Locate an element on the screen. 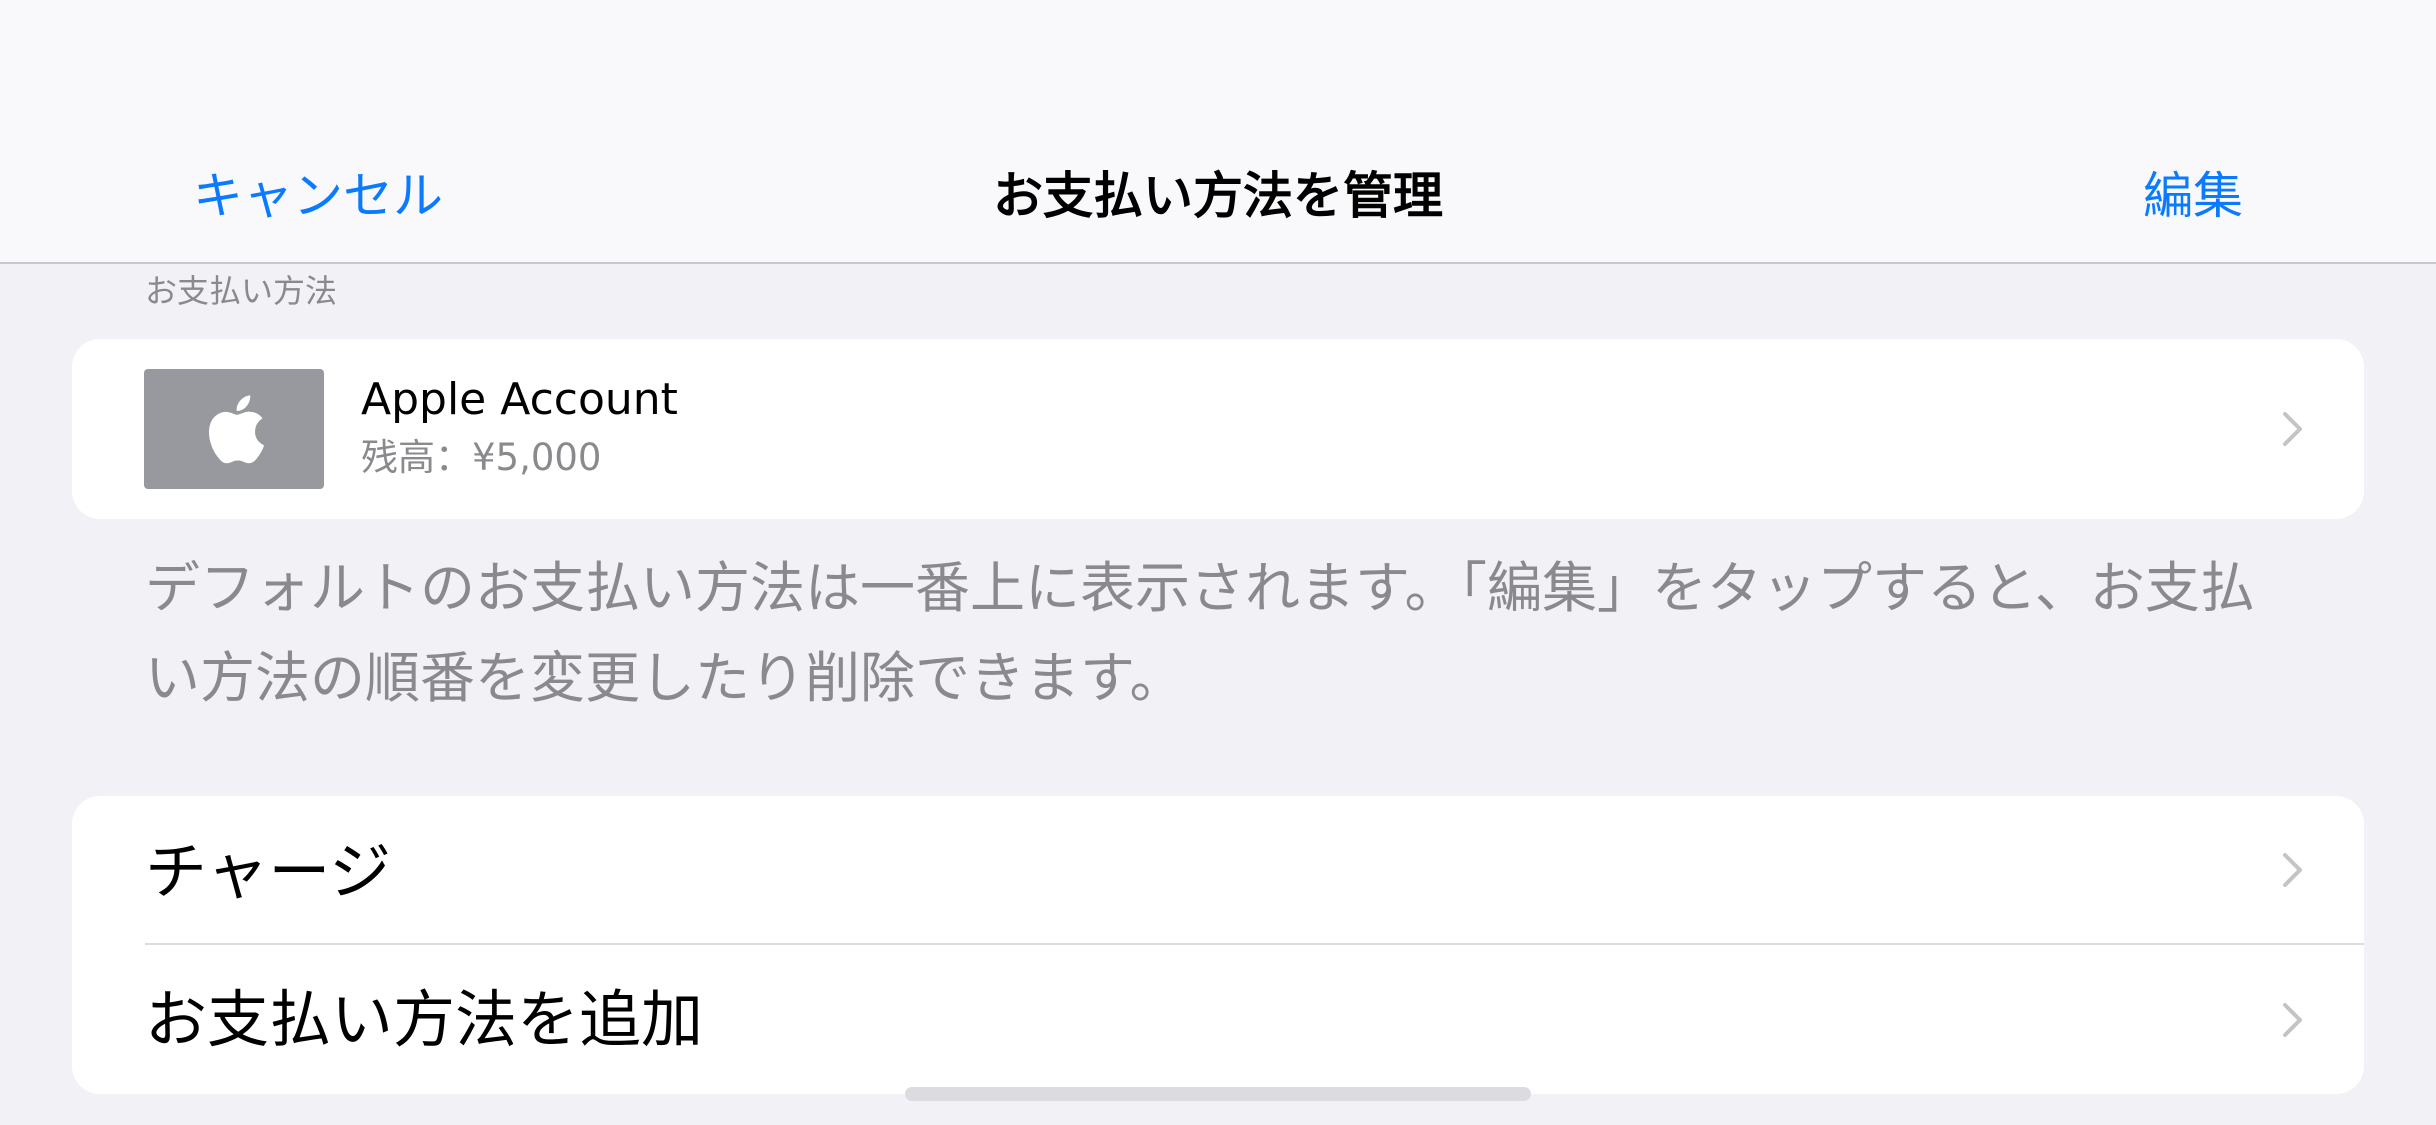 This screenshot has width=2436, height=1125. apple-account-thumbnail is located at coordinates (234, 429).